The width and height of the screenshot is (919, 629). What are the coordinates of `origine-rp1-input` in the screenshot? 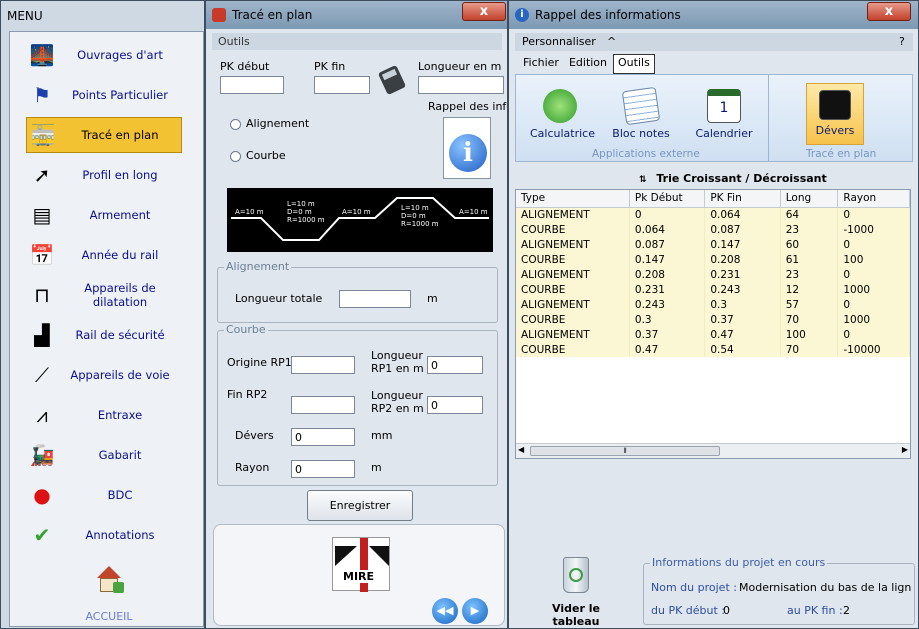 It's located at (323, 365).